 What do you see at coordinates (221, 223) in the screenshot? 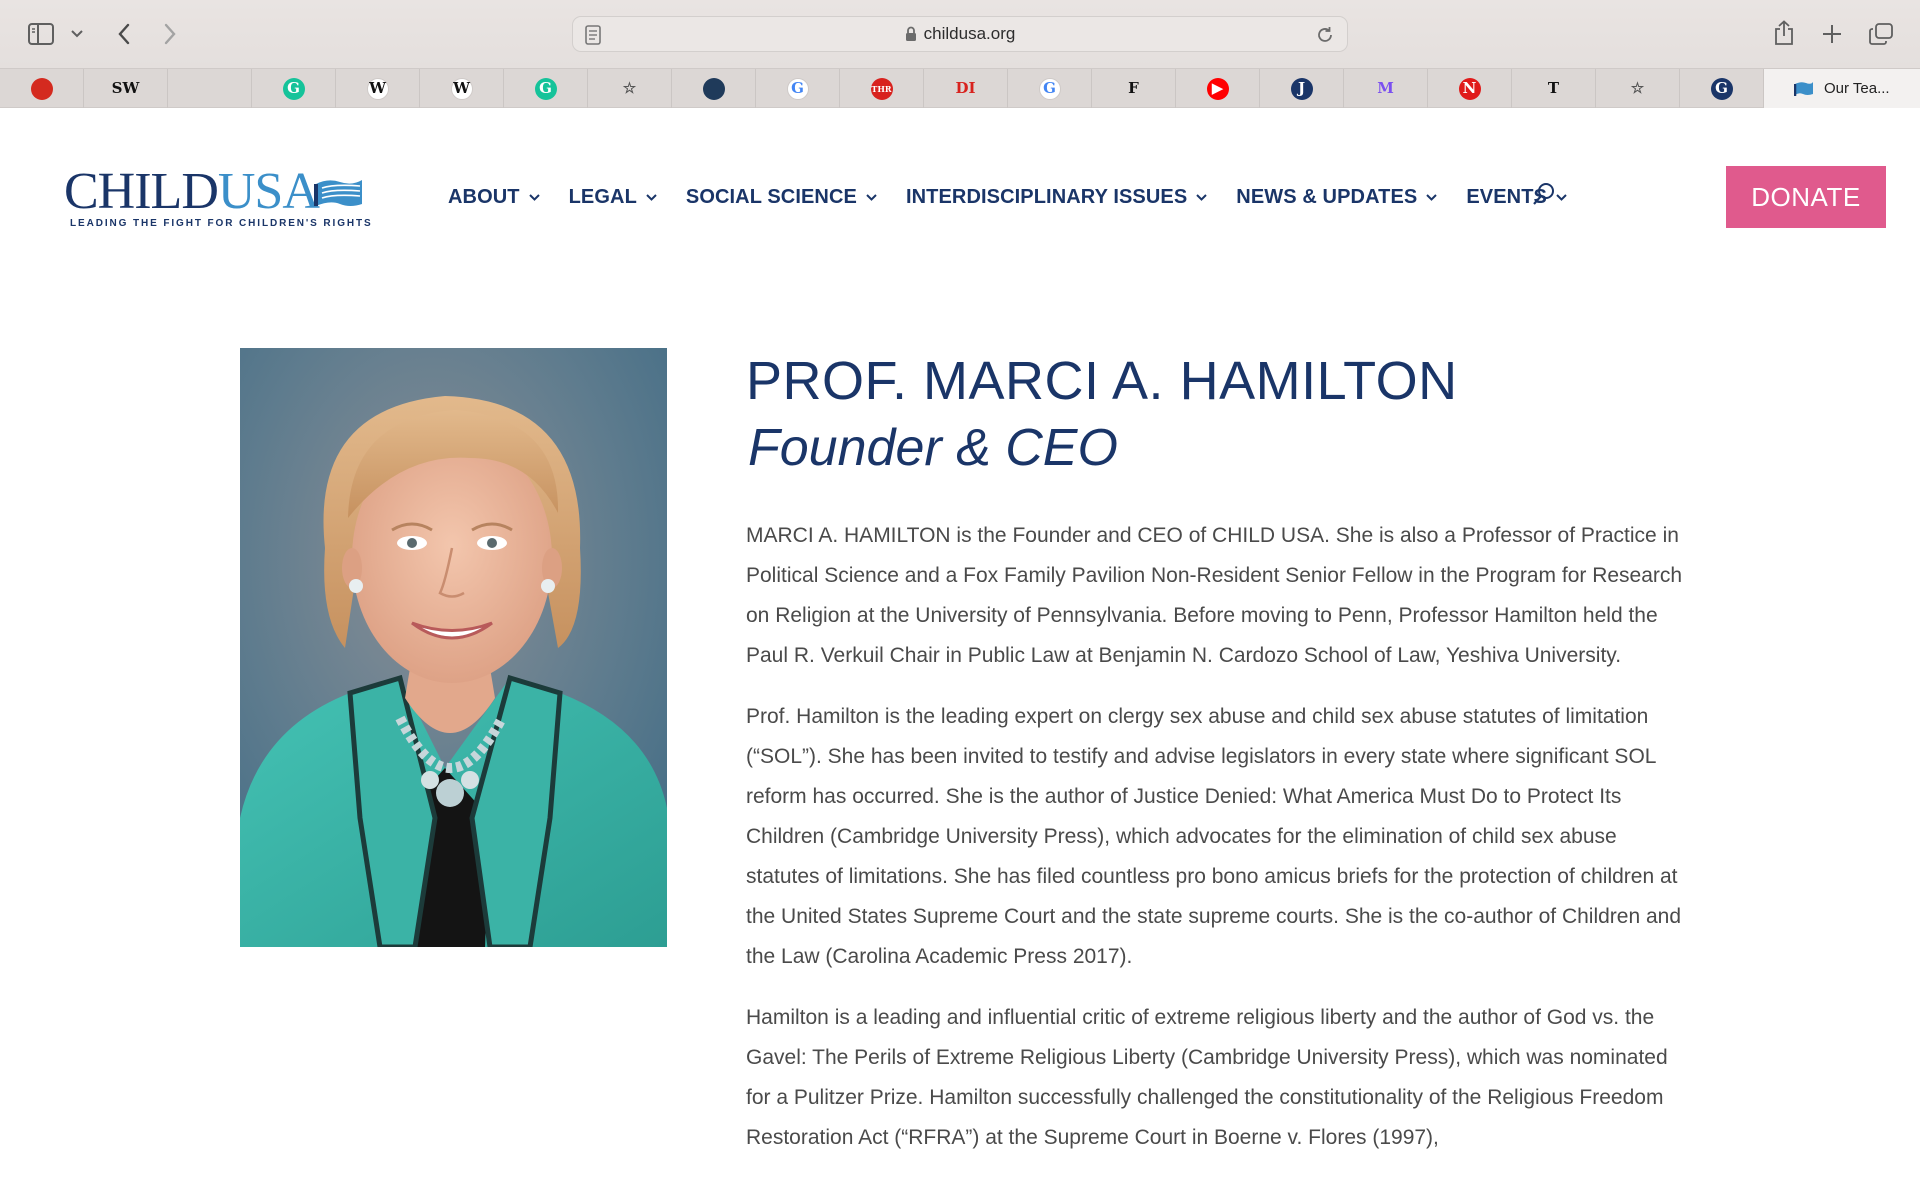
I see `logo-tagline: LEADING THE FIGHT FOR CHILDREN'S RIGHTS` at bounding box center [221, 223].